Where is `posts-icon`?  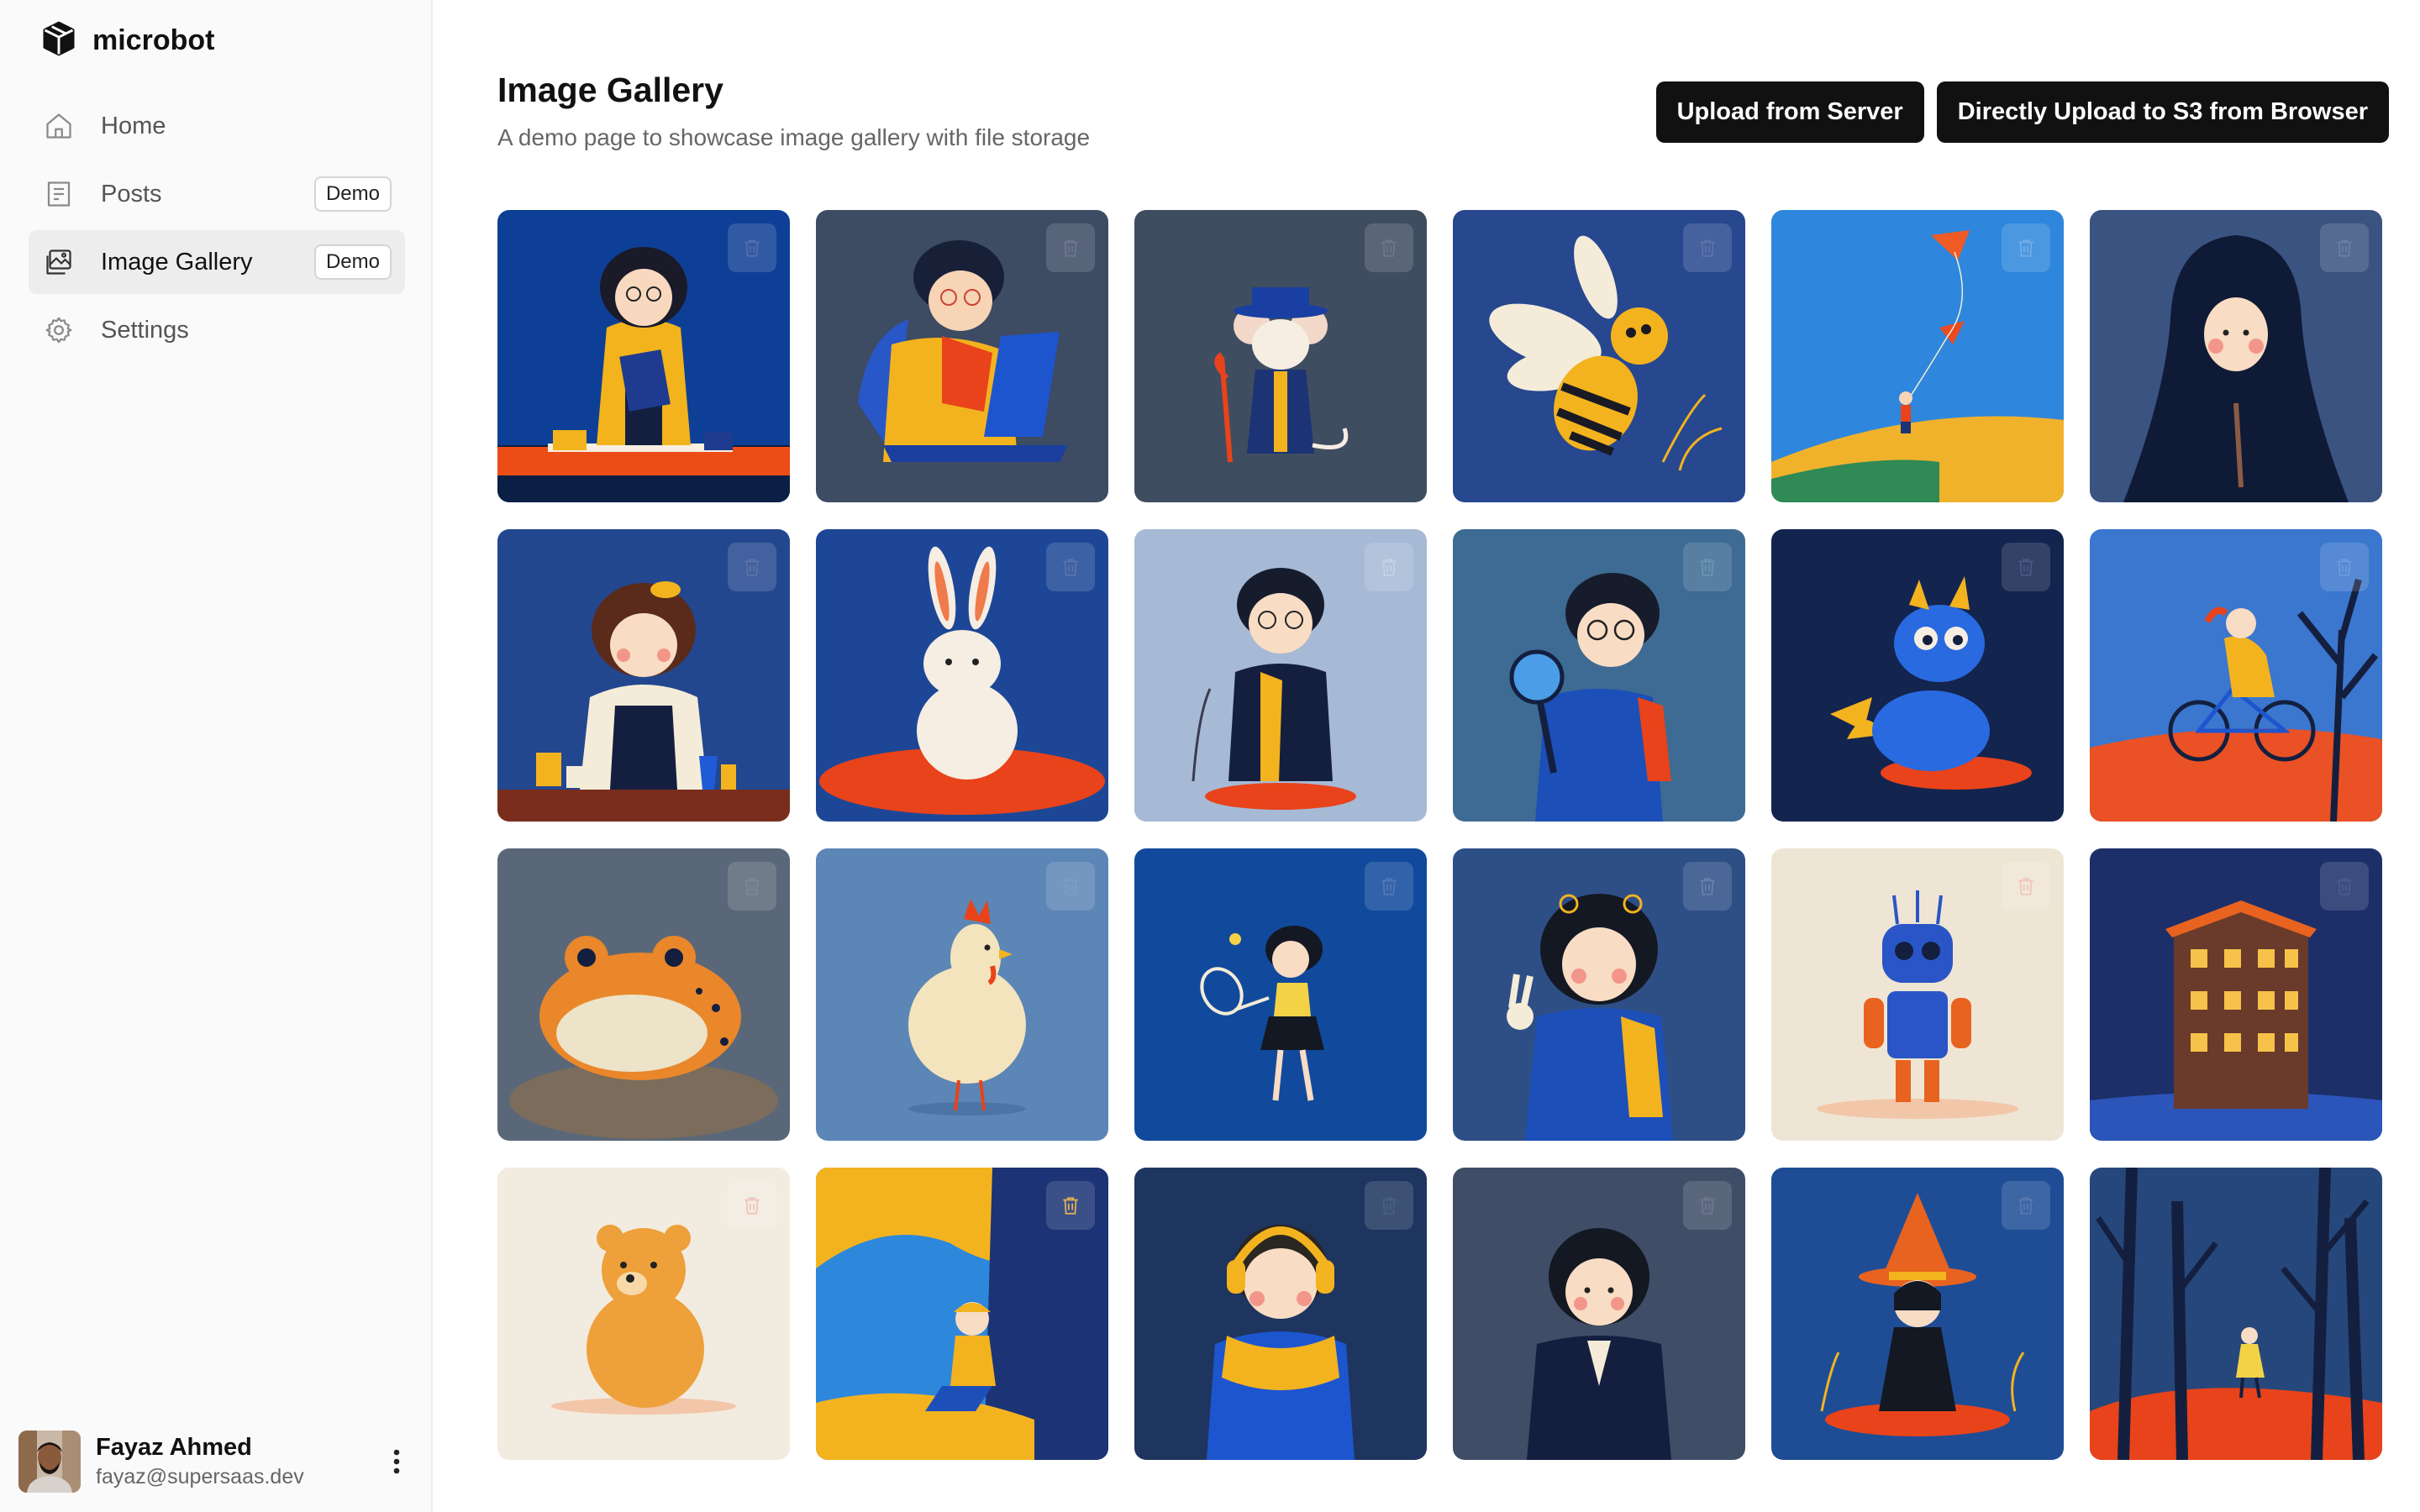
posts-icon is located at coordinates (59, 194).